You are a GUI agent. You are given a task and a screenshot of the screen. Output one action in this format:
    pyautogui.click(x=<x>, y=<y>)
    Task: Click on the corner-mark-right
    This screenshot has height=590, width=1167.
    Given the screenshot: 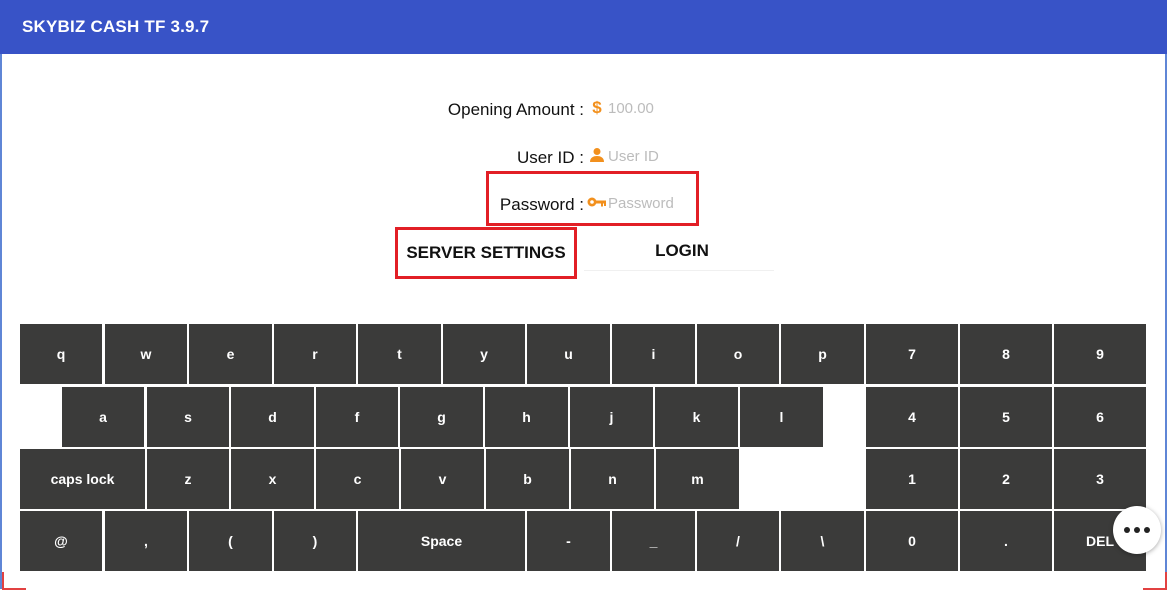 What is the action you would take?
    pyautogui.click(x=1155, y=581)
    